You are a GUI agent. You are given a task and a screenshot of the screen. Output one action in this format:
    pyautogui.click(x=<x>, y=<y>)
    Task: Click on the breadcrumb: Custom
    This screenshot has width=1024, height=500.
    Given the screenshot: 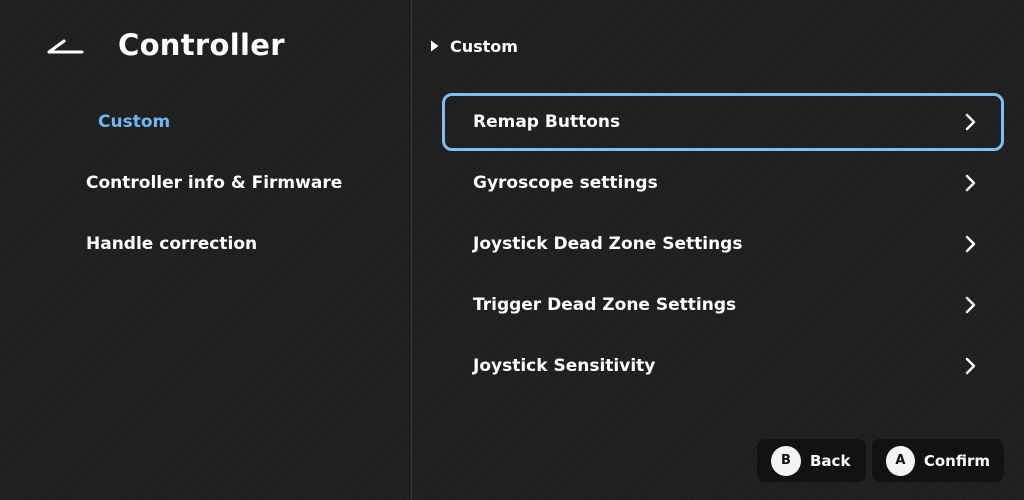 What is the action you would take?
    pyautogui.click(x=474, y=46)
    